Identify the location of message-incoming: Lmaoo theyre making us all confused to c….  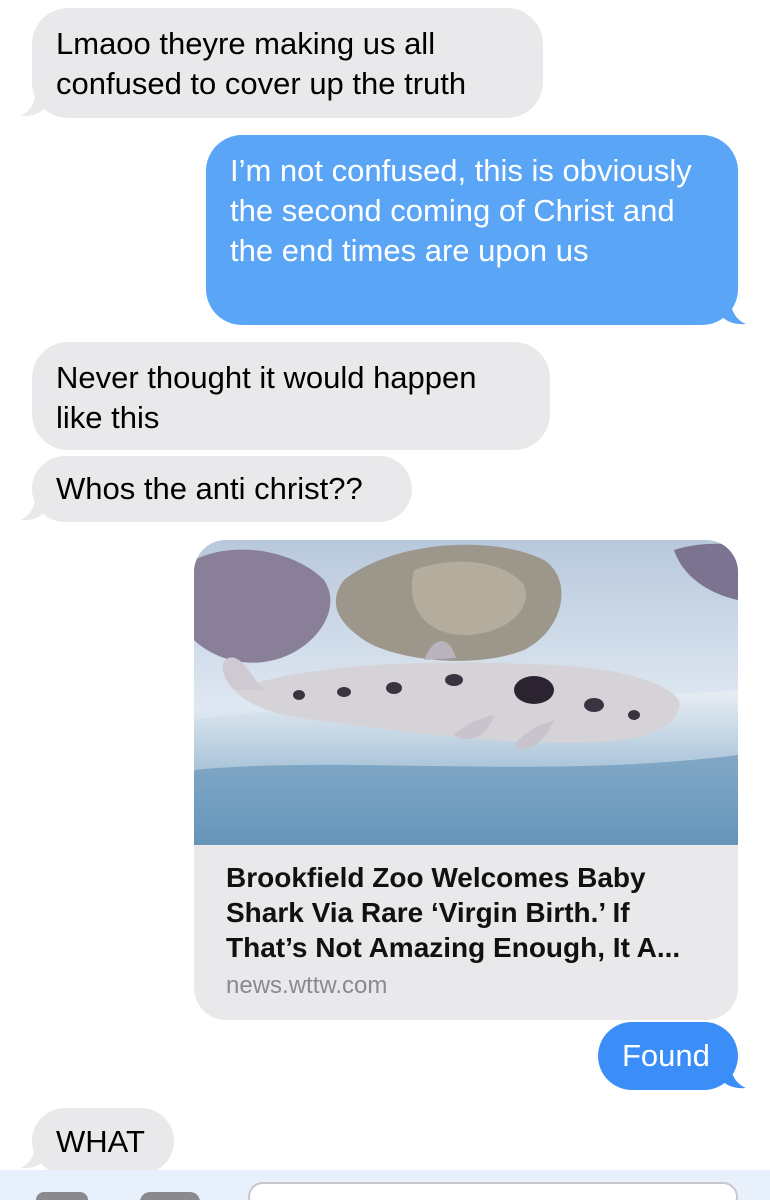
(287, 63).